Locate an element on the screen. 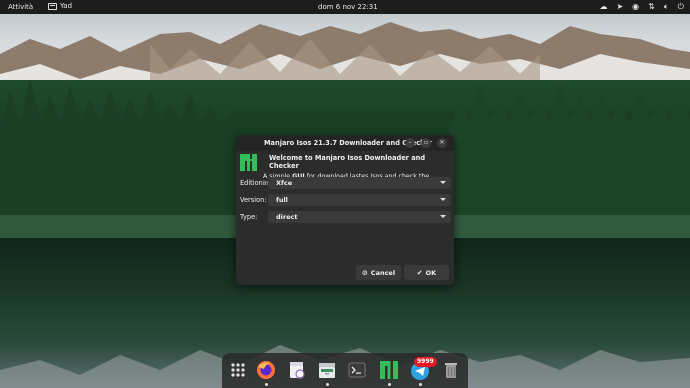  manjaro-icon is located at coordinates (389, 370).